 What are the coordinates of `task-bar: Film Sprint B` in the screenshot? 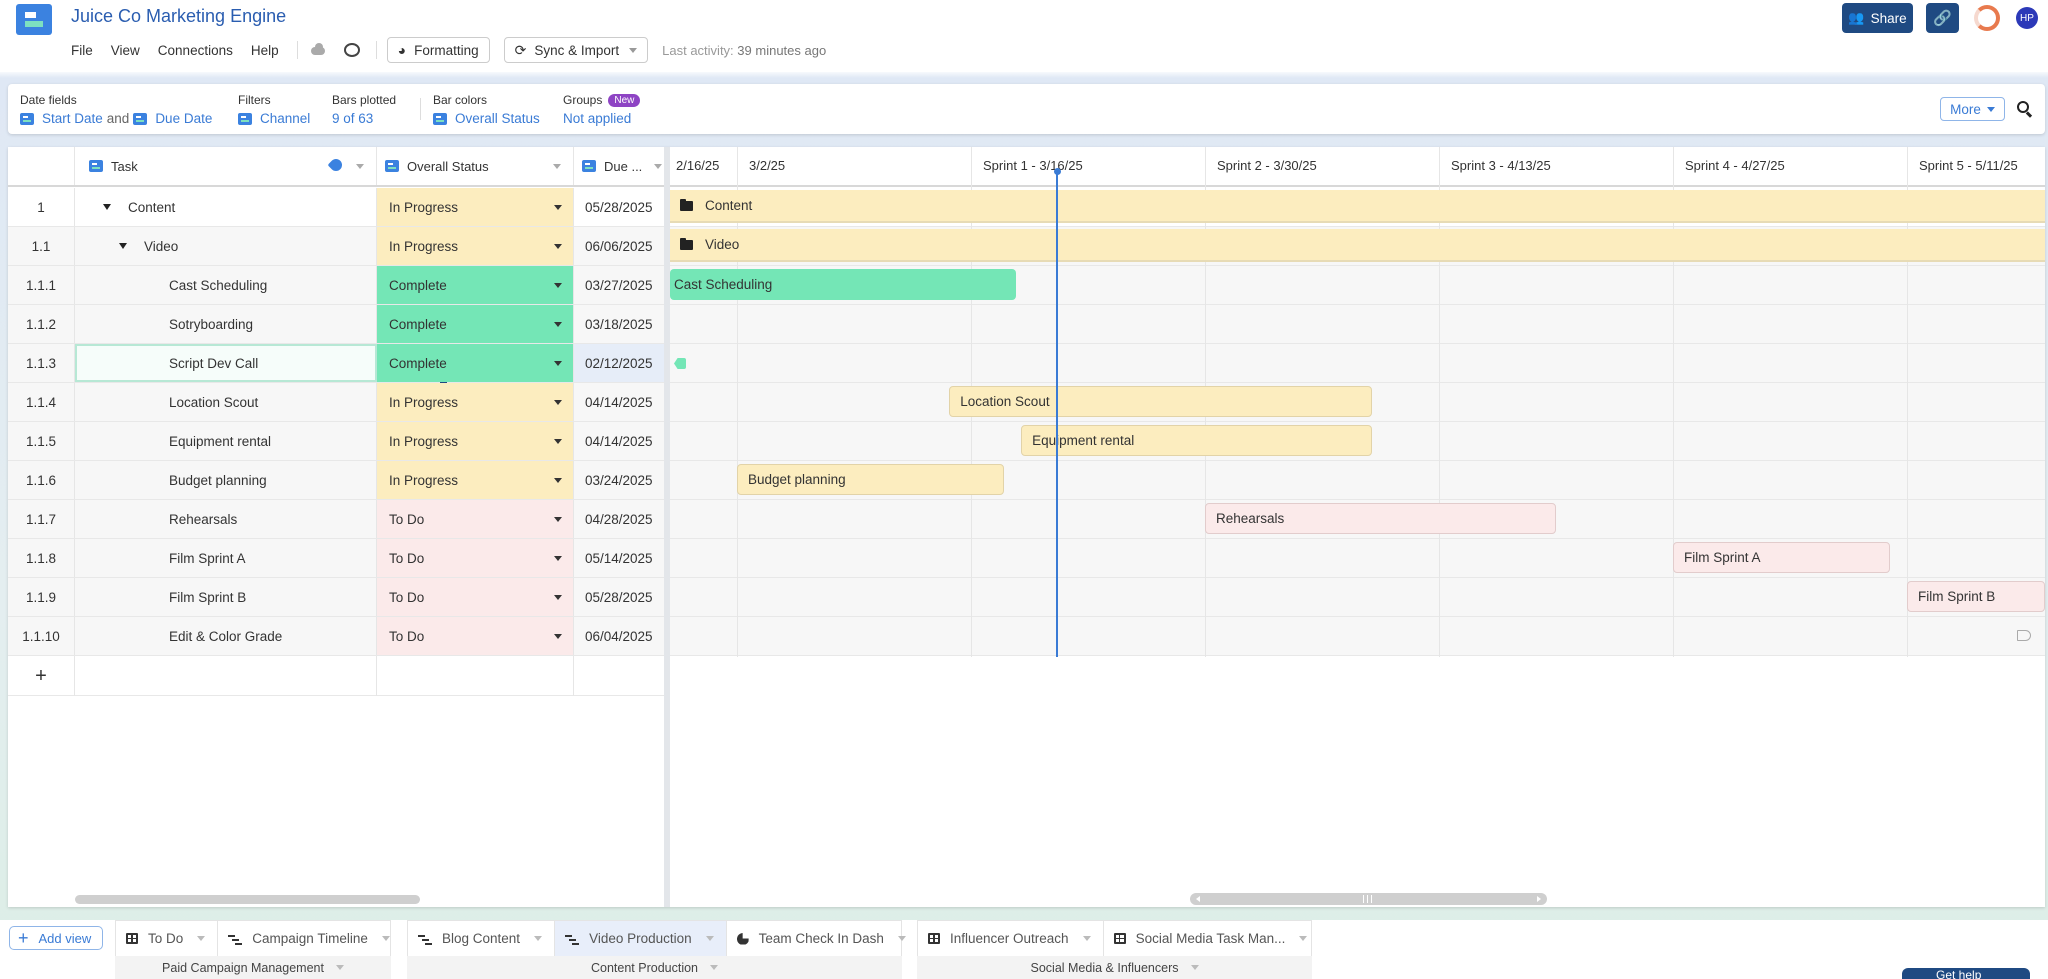 It's located at (1976, 596).